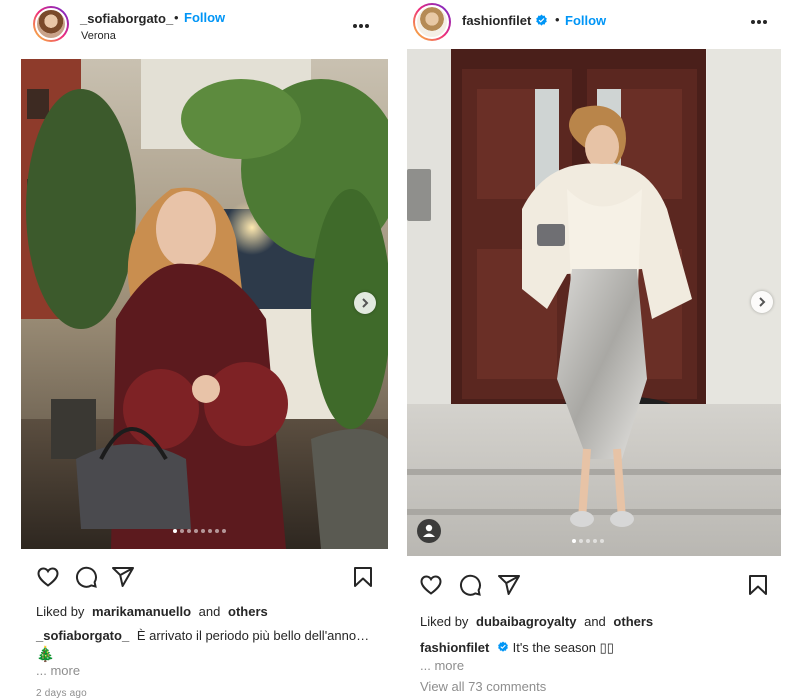 The height and width of the screenshot is (700, 800). What do you see at coordinates (45, 654) in the screenshot?
I see `caption-emoji: 🎄` at bounding box center [45, 654].